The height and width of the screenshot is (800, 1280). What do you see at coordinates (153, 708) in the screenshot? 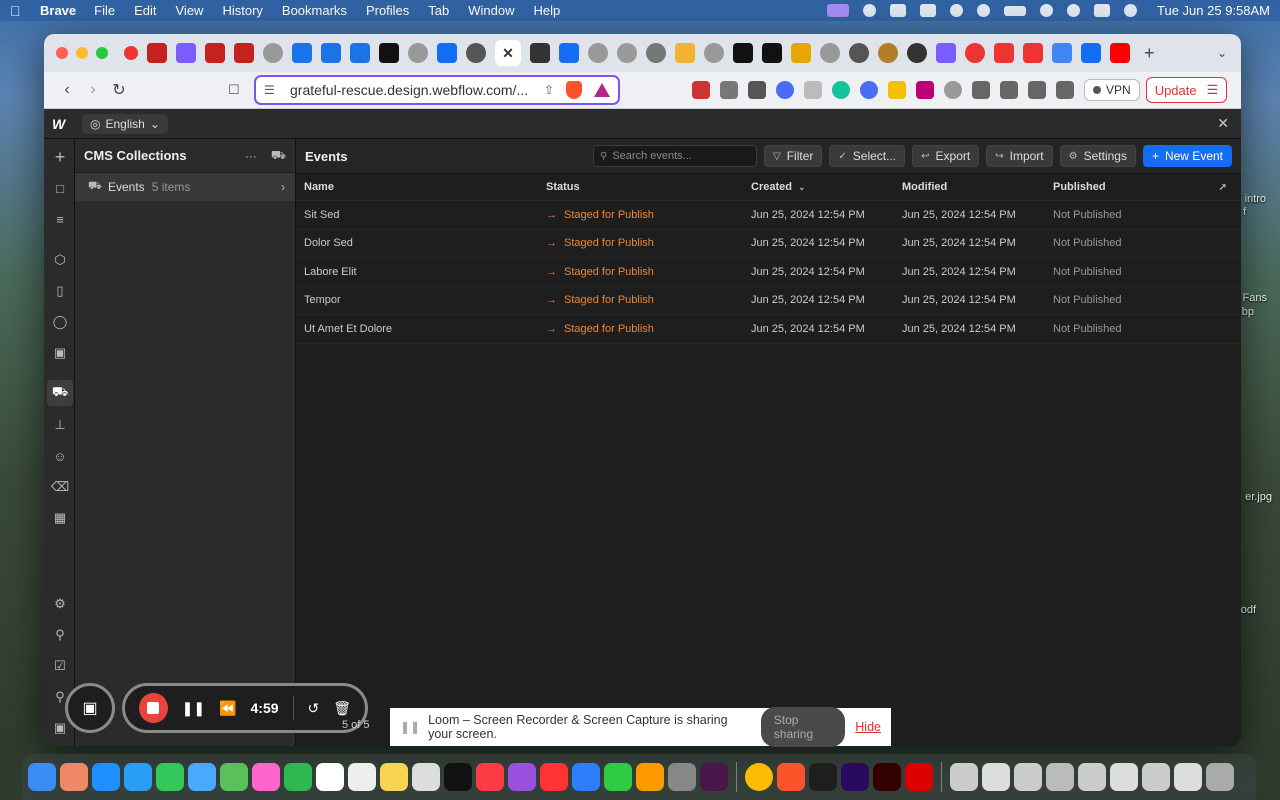
I see `stop-recording-button` at bounding box center [153, 708].